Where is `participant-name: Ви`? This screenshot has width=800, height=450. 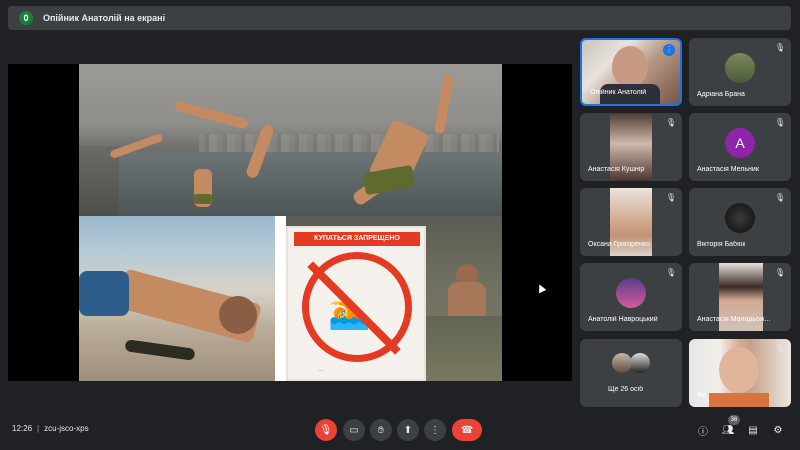 participant-name: Ви is located at coordinates (701, 395).